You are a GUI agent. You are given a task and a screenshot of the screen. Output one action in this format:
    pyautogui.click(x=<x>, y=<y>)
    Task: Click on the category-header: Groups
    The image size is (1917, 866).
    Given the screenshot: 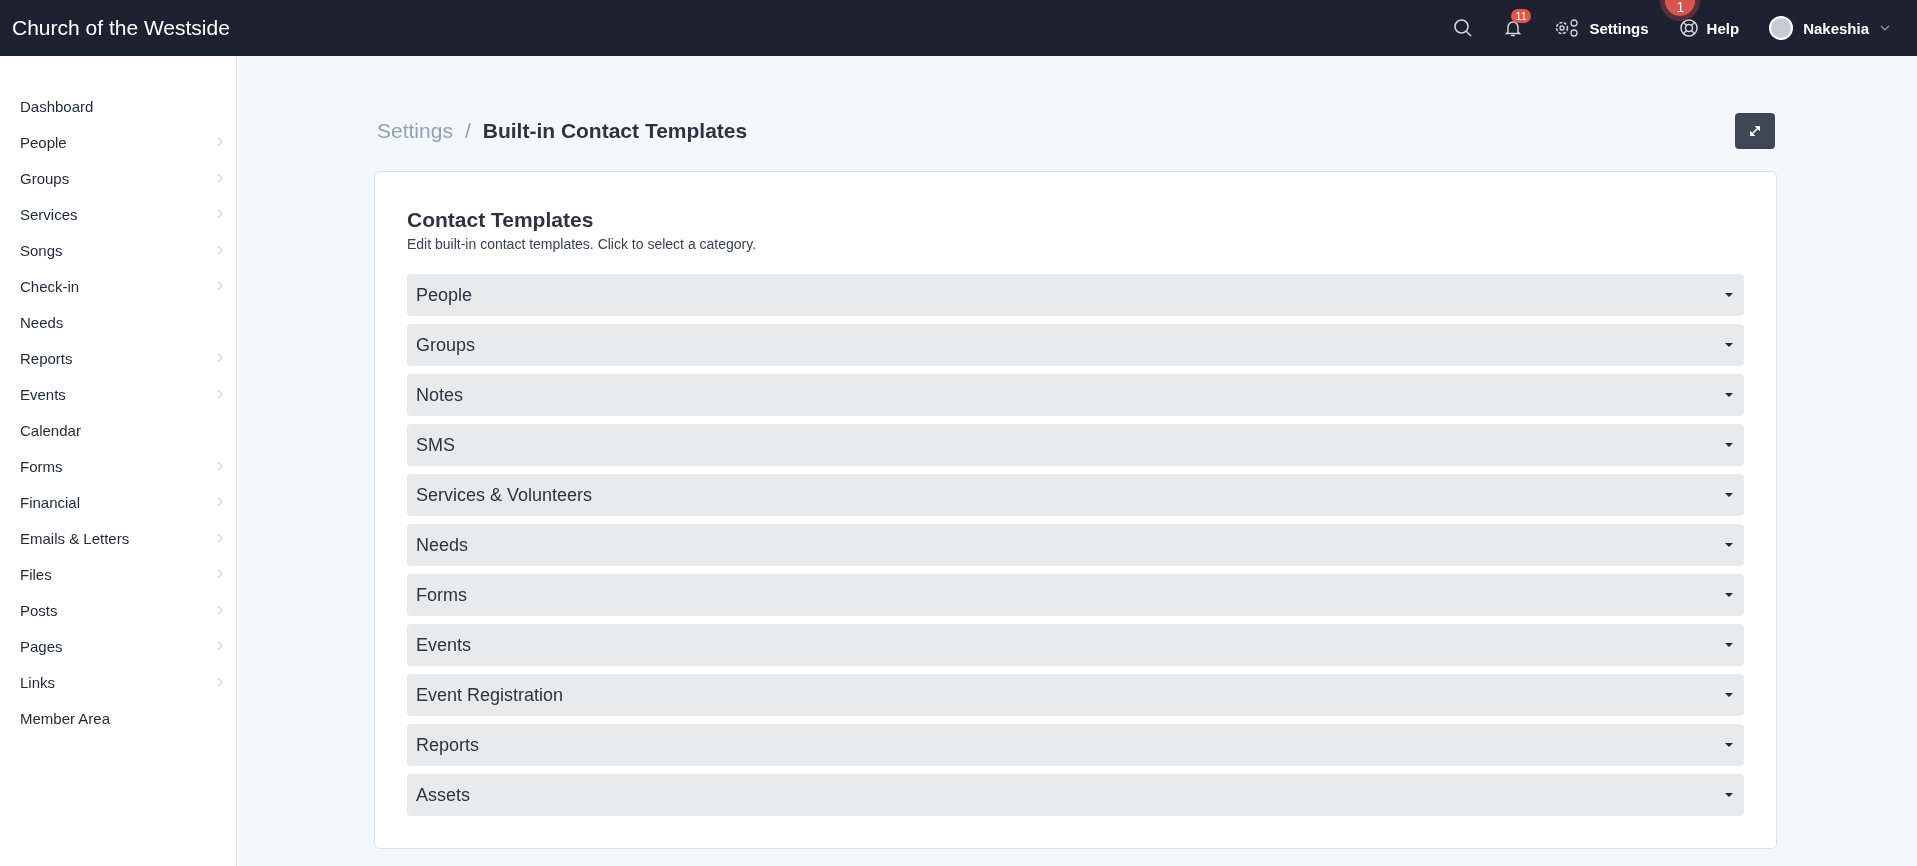 What is the action you would take?
    pyautogui.click(x=1075, y=345)
    